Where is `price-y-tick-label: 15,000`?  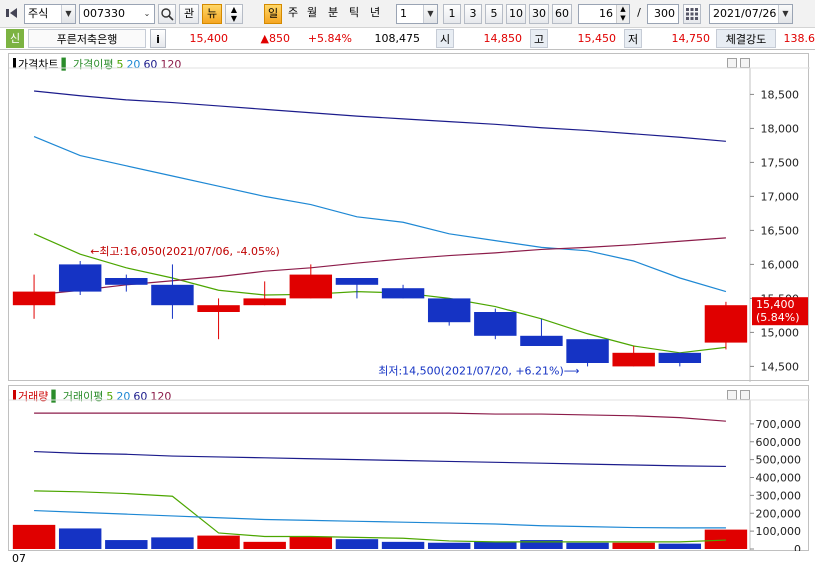
price-y-tick-label: 15,000 is located at coordinates (780, 332).